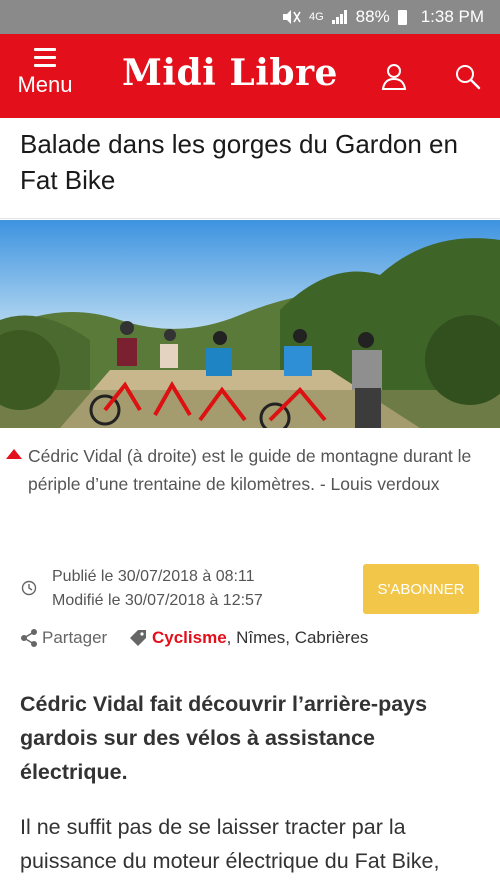 The height and width of the screenshot is (889, 500). I want to click on network-type: 4G, so click(316, 17).